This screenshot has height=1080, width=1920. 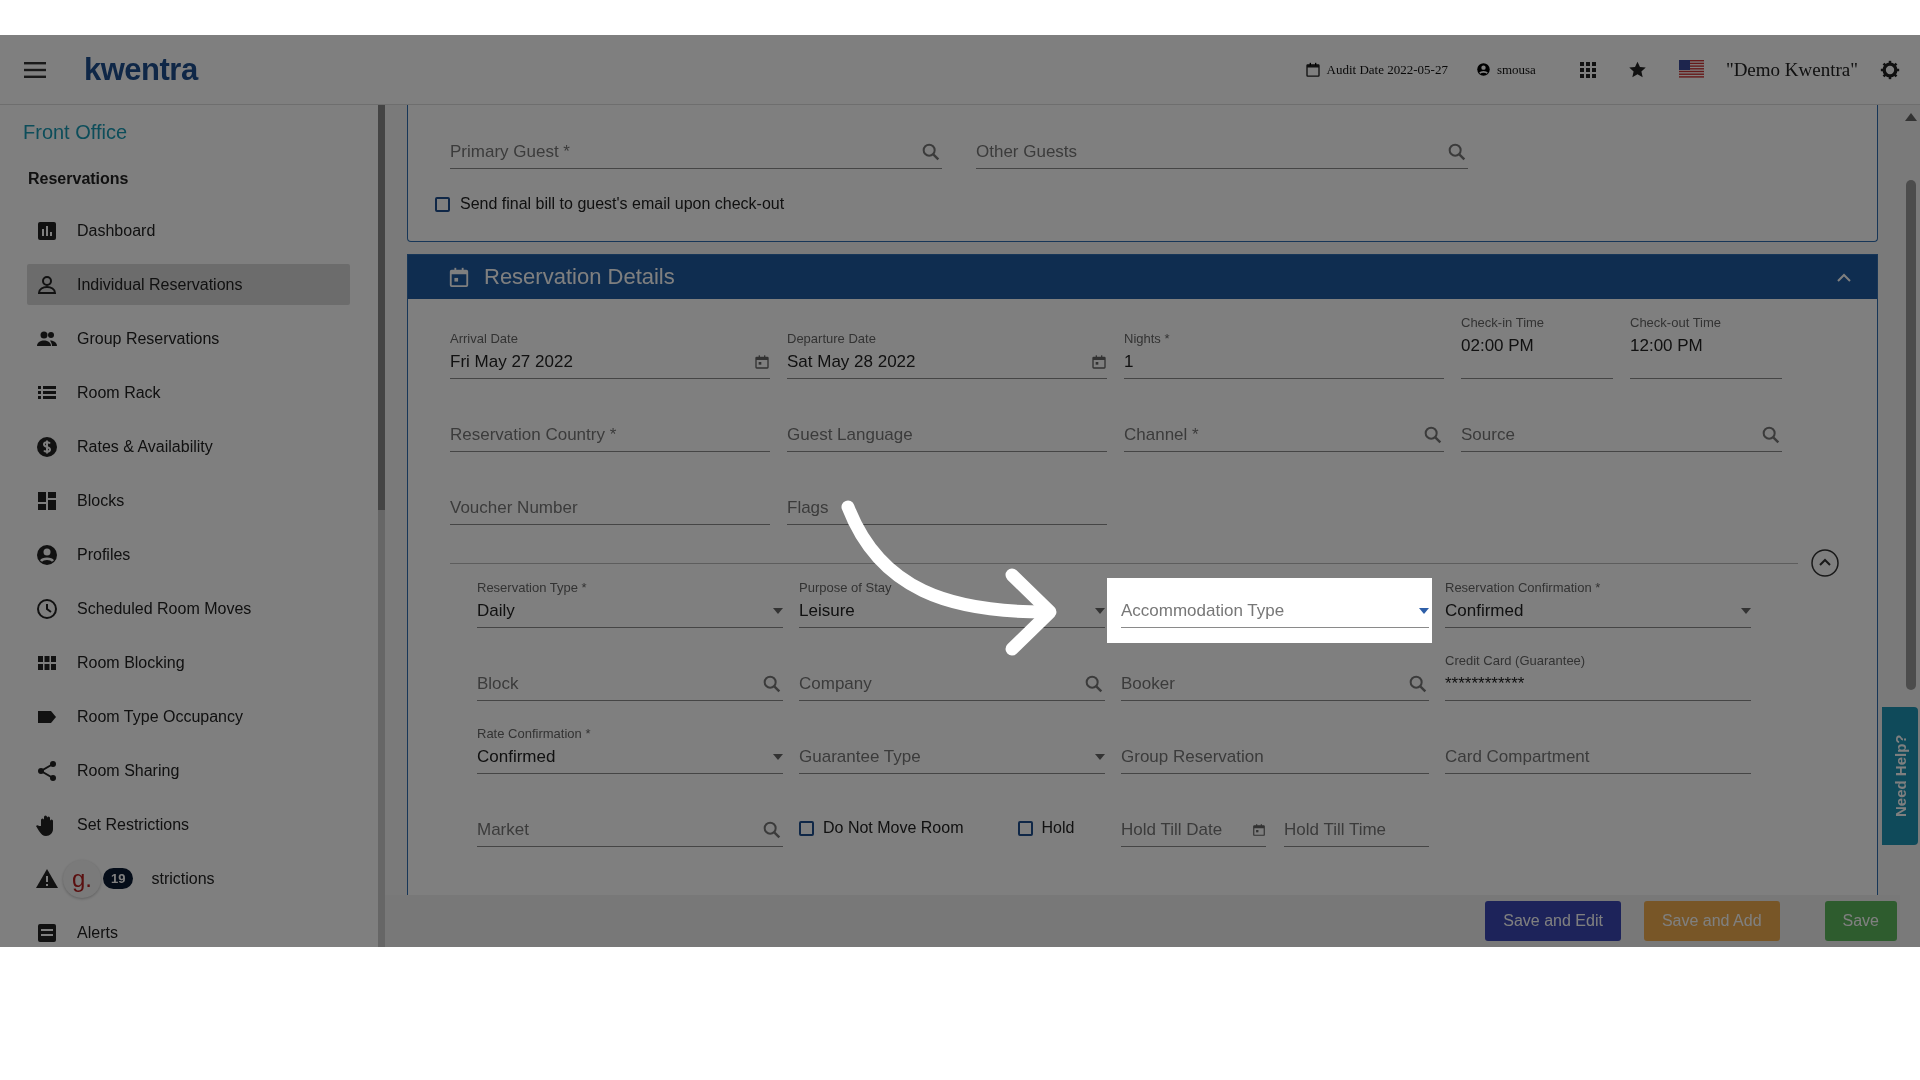 What do you see at coordinates (1356, 823) in the screenshot?
I see `text-field: Hold Till Time` at bounding box center [1356, 823].